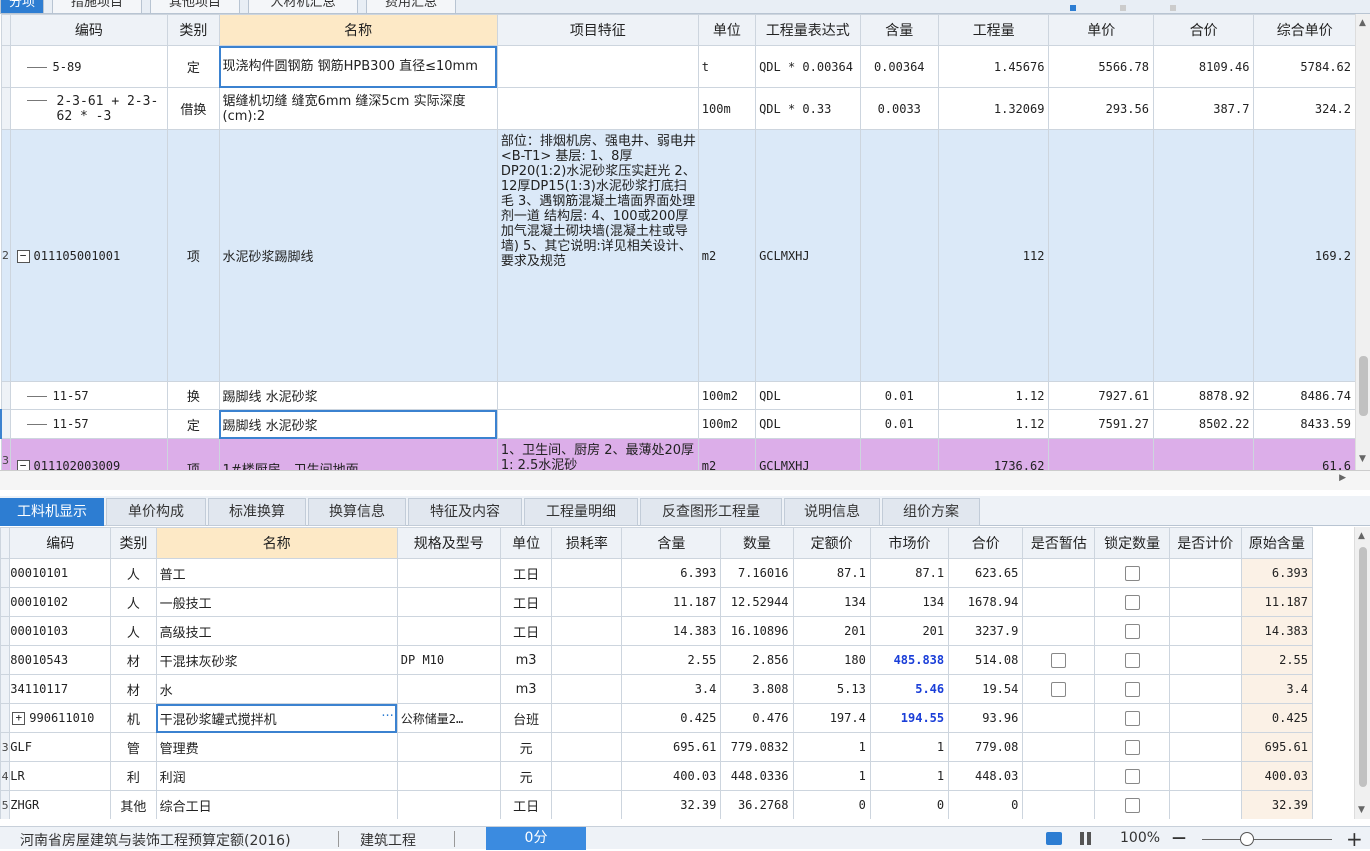  Describe the element at coordinates (899, 424) in the screenshot. I see `content-cell: 0.01` at that location.